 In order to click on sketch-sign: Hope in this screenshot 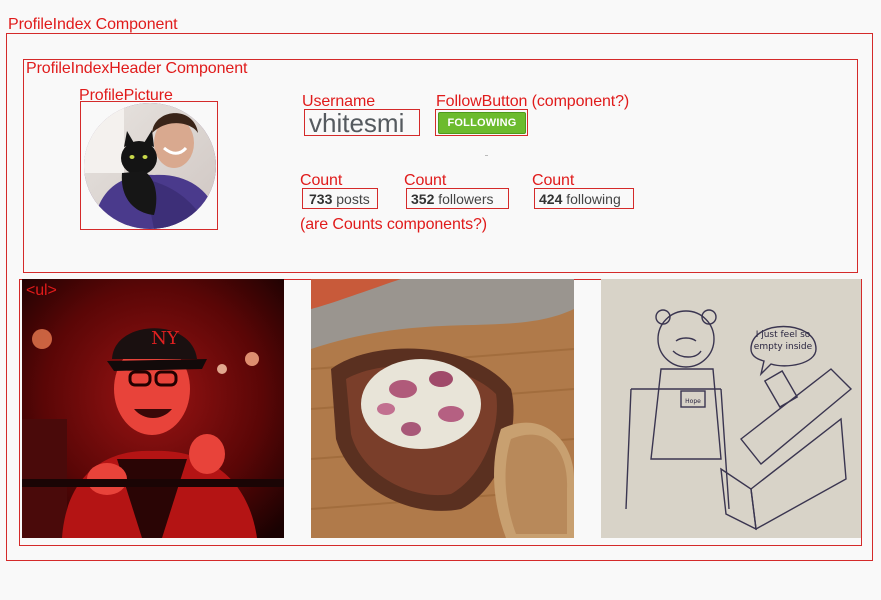, I will do `click(693, 401)`.